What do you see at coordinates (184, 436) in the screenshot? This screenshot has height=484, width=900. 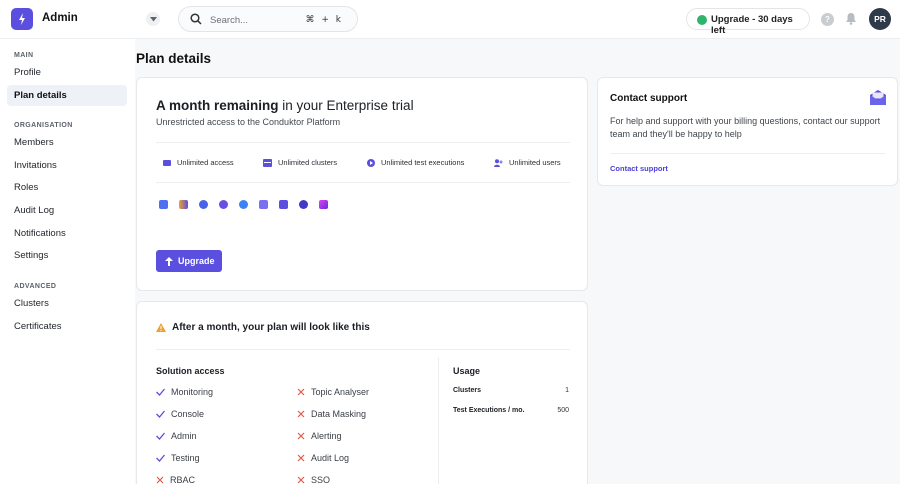 I see `solution-label: Admin` at bounding box center [184, 436].